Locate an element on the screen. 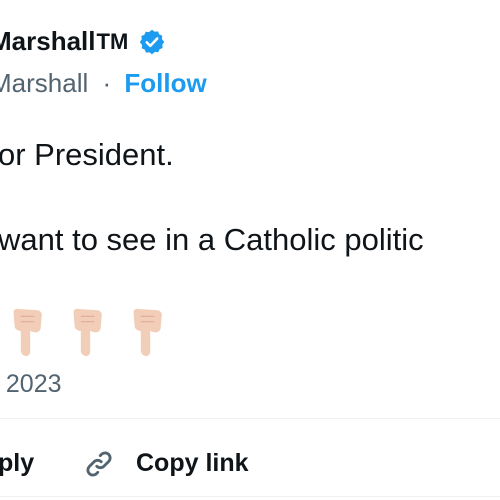 Image resolution: width=500 pixels, height=500 pixels. author-handle: Marshall is located at coordinates (44, 83).